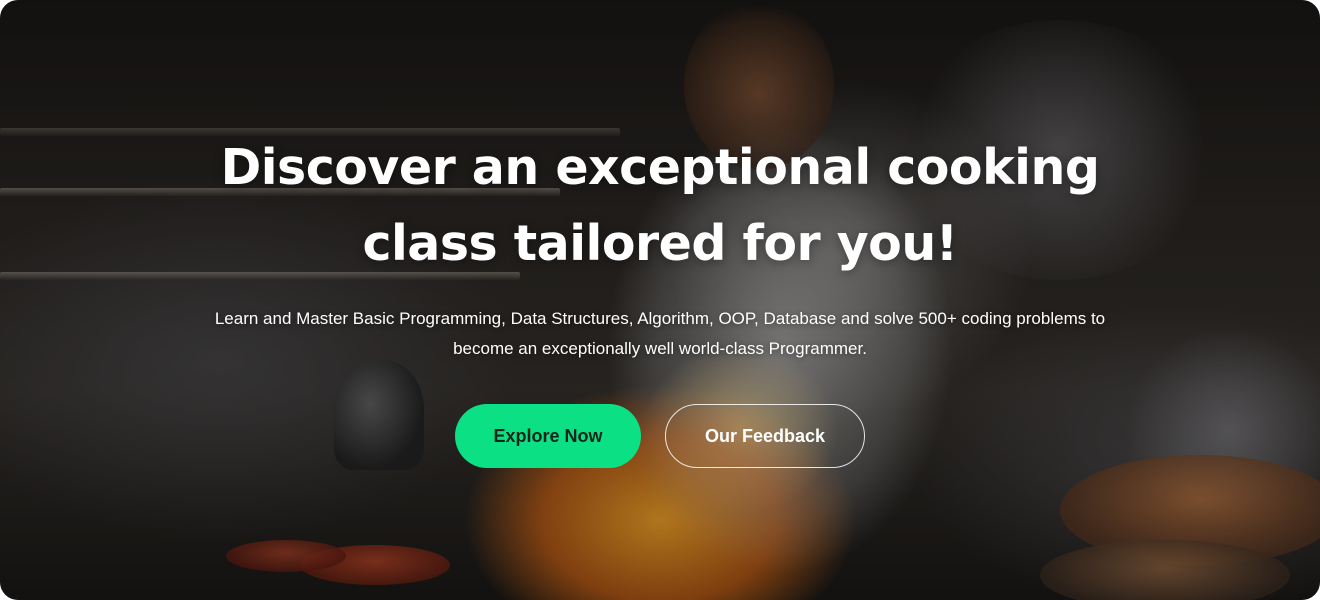  Describe the element at coordinates (660, 436) in the screenshot. I see `hero-buttons: Explore Now Our Feedback` at that location.